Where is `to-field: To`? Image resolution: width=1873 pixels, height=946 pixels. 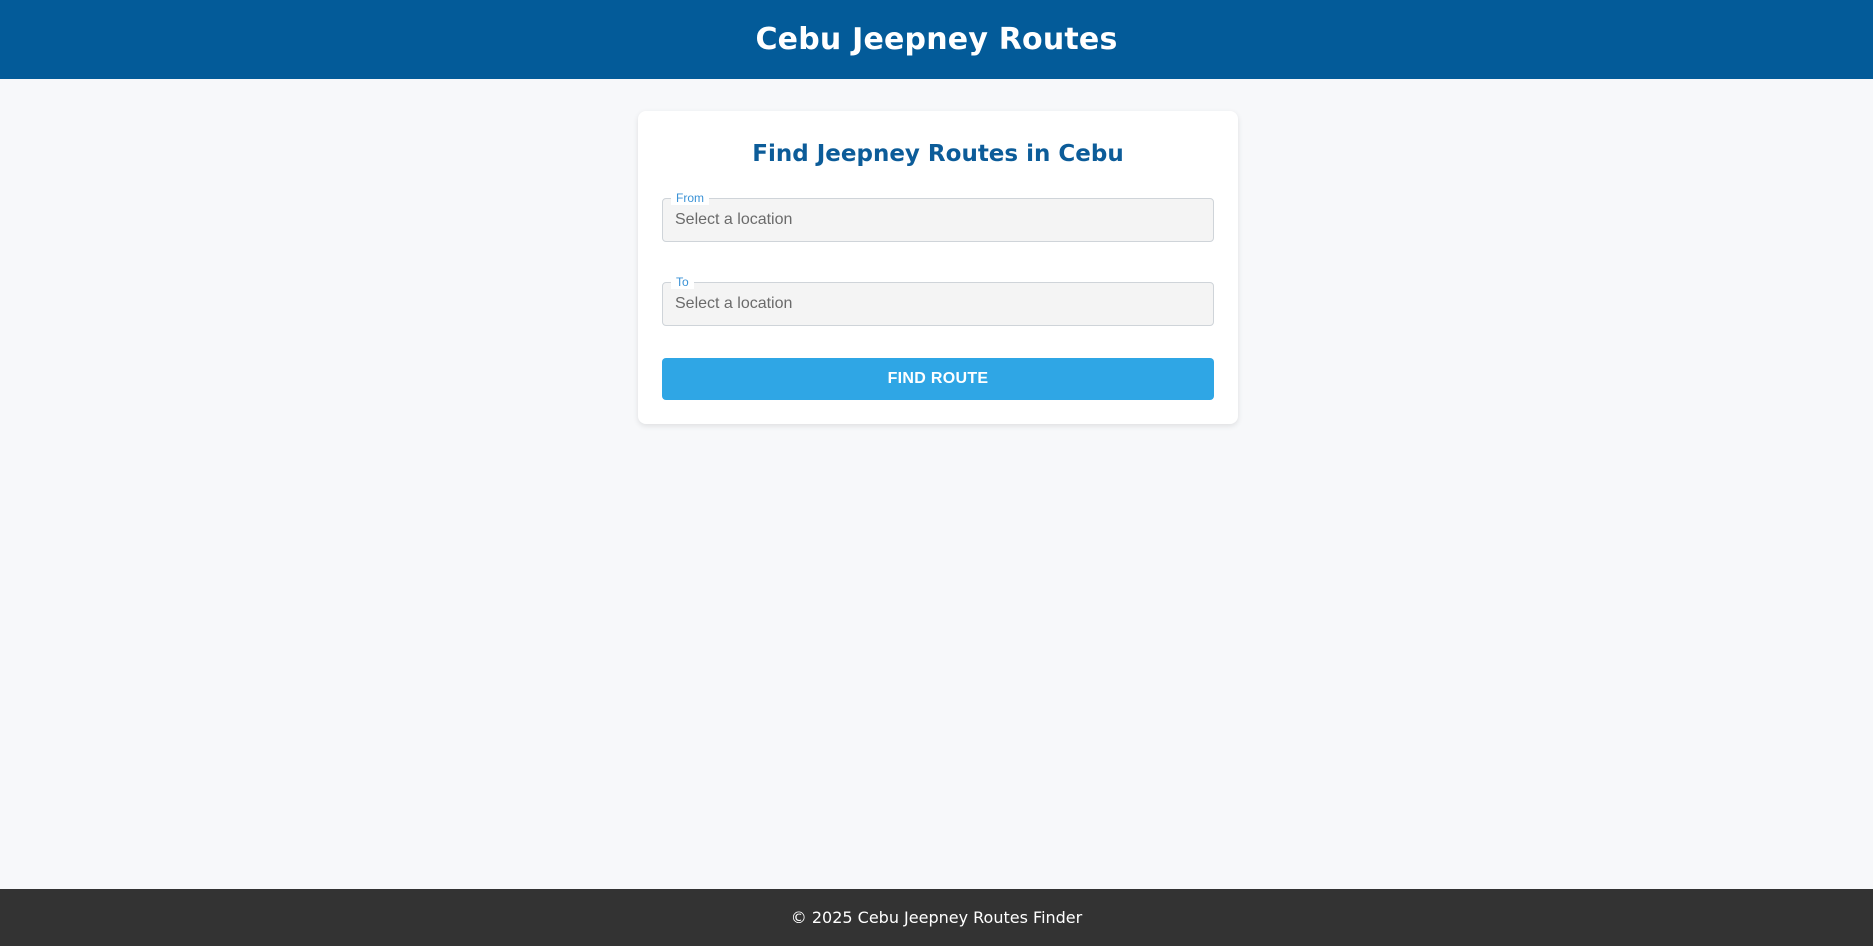
to-field: To is located at coordinates (938, 300).